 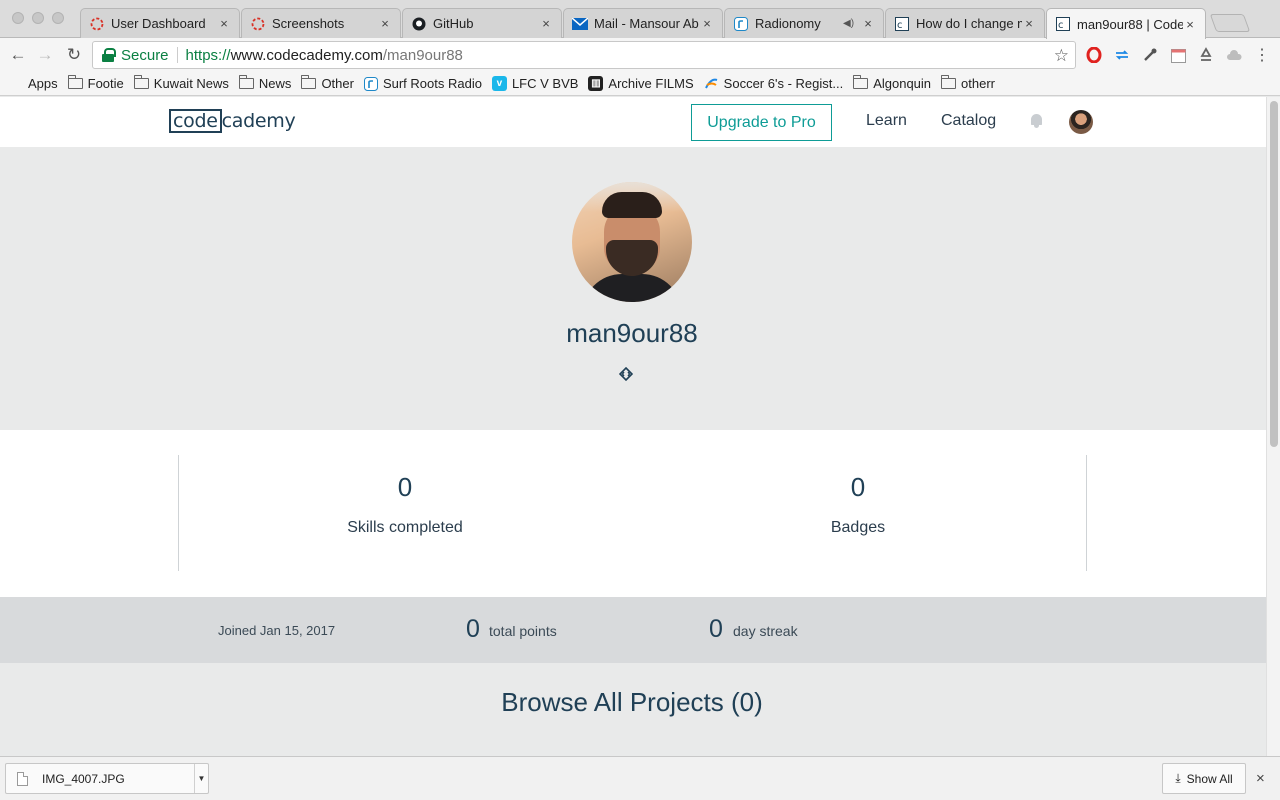 What do you see at coordinates (405, 487) in the screenshot?
I see `skills-completed-count: 0` at bounding box center [405, 487].